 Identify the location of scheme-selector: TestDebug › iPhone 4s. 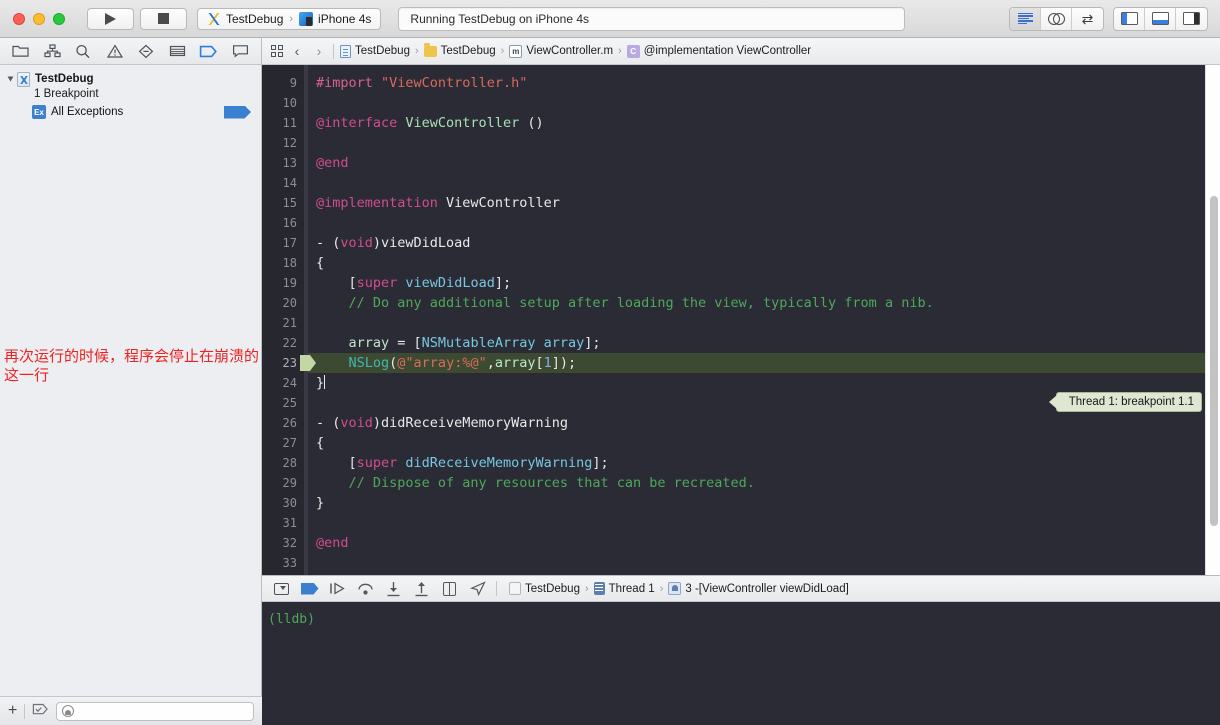
(289, 18).